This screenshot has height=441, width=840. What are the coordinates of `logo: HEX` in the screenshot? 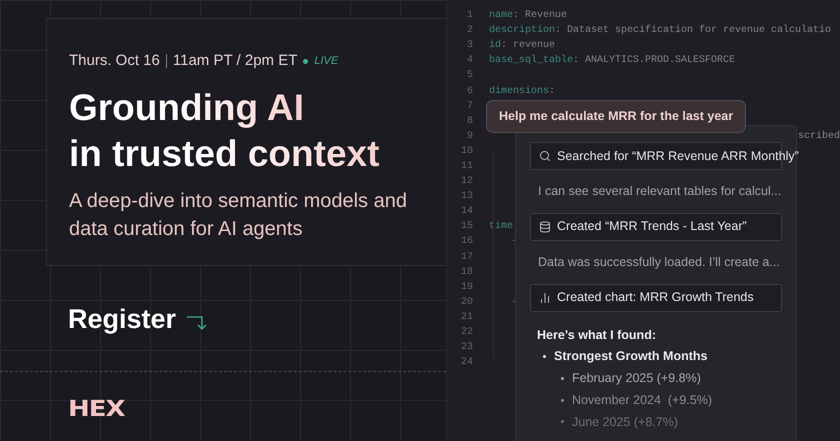 It's located at (96, 409).